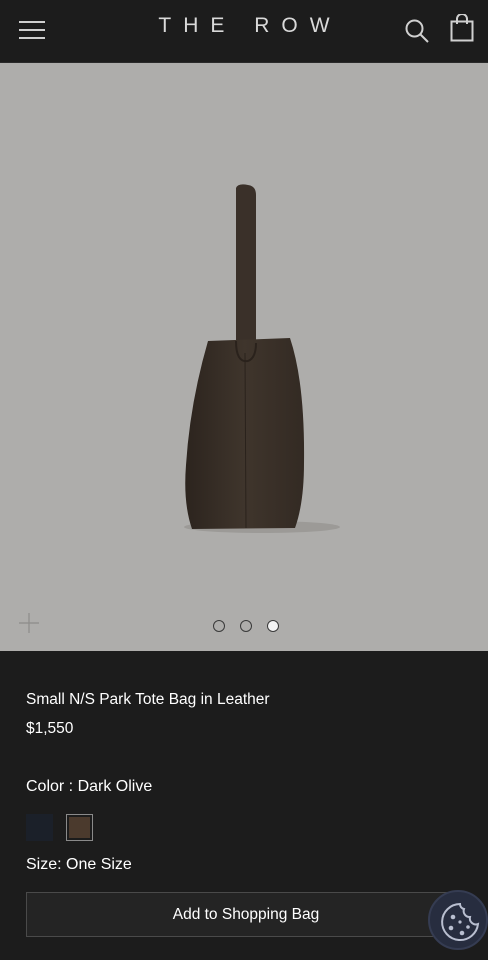  What do you see at coordinates (79, 827) in the screenshot?
I see `swatch-dark-olive` at bounding box center [79, 827].